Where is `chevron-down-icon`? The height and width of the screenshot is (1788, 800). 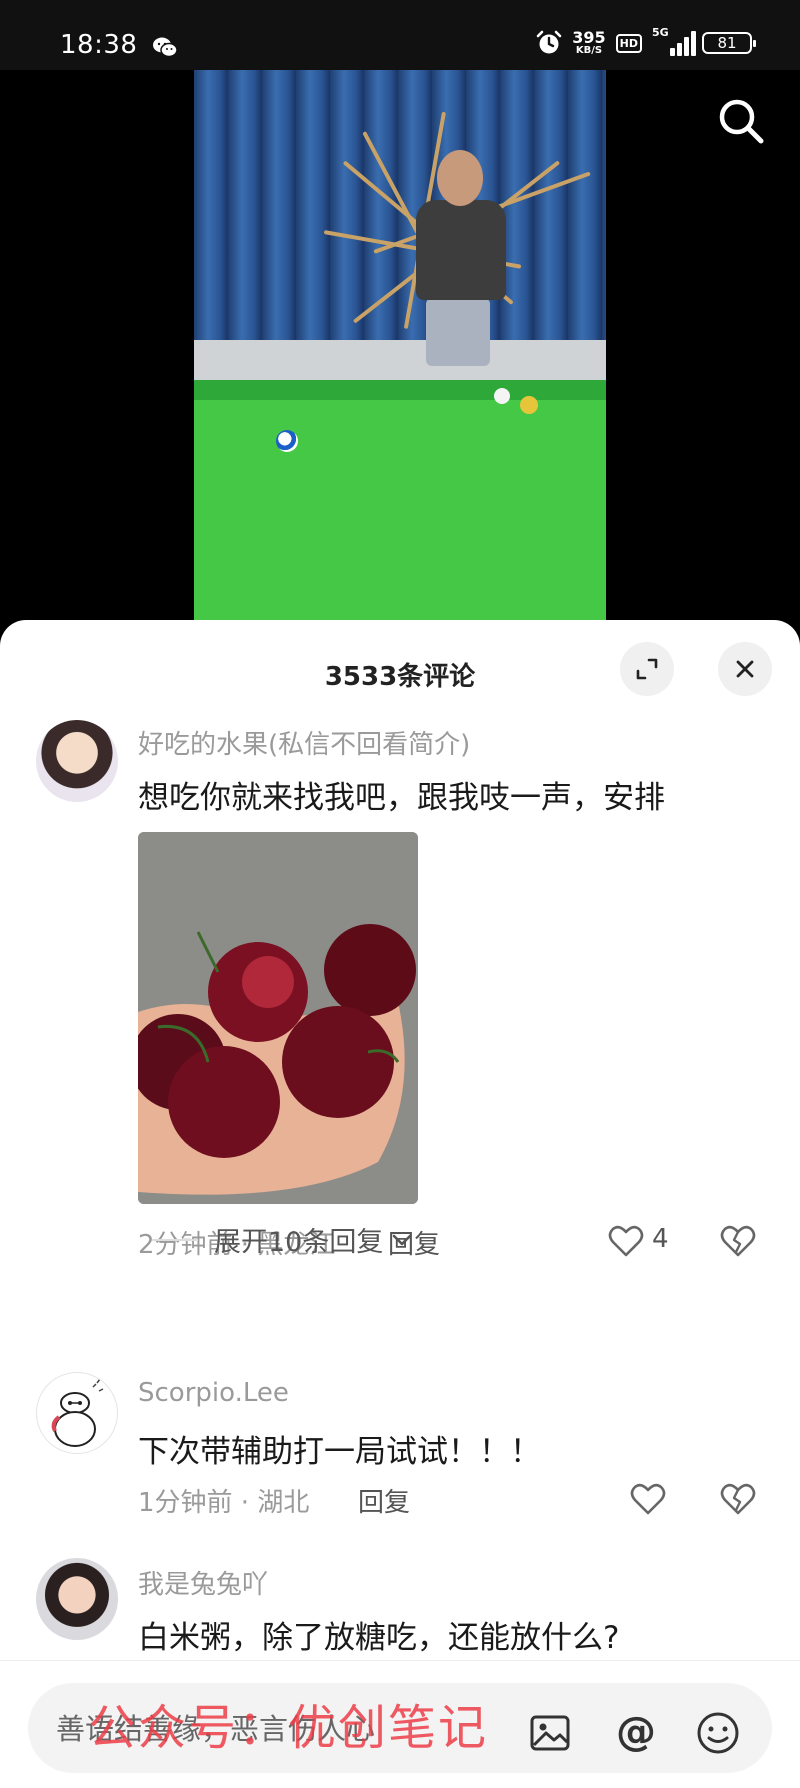
chevron-down-icon is located at coordinates (402, 1239).